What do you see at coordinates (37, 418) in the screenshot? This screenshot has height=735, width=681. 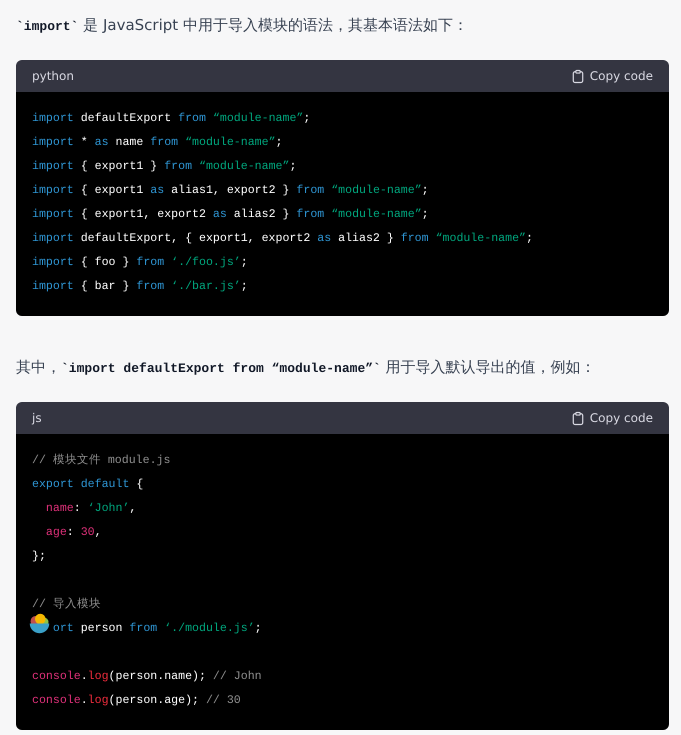 I see `language-label: js` at bounding box center [37, 418].